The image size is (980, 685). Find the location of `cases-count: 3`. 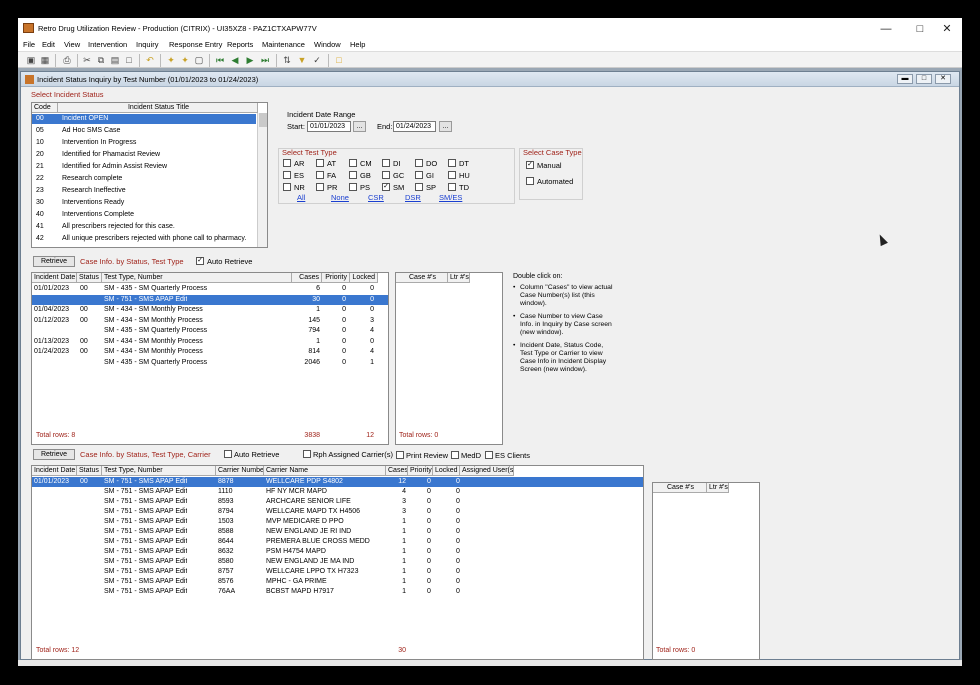

cases-count: 3 is located at coordinates (397, 512).